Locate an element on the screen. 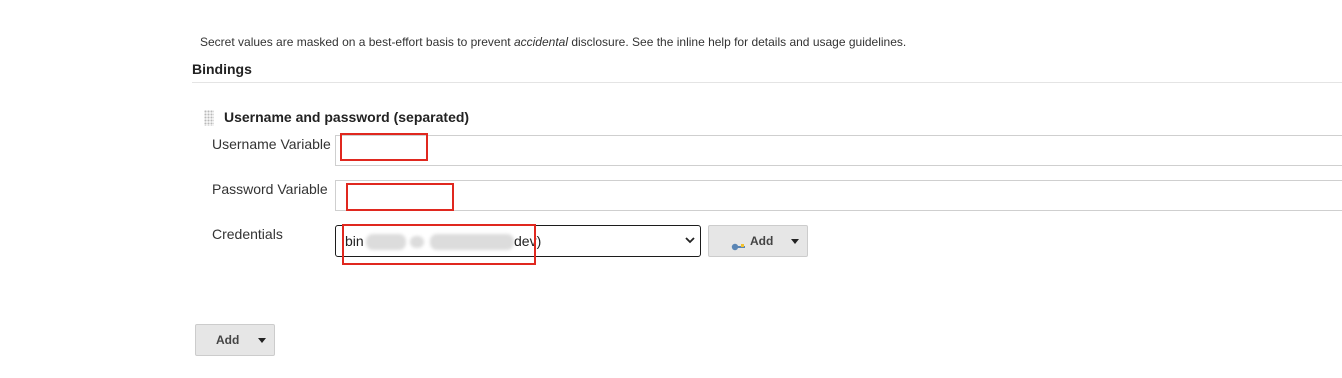  password-variable-label: Password Variable is located at coordinates (270, 189).